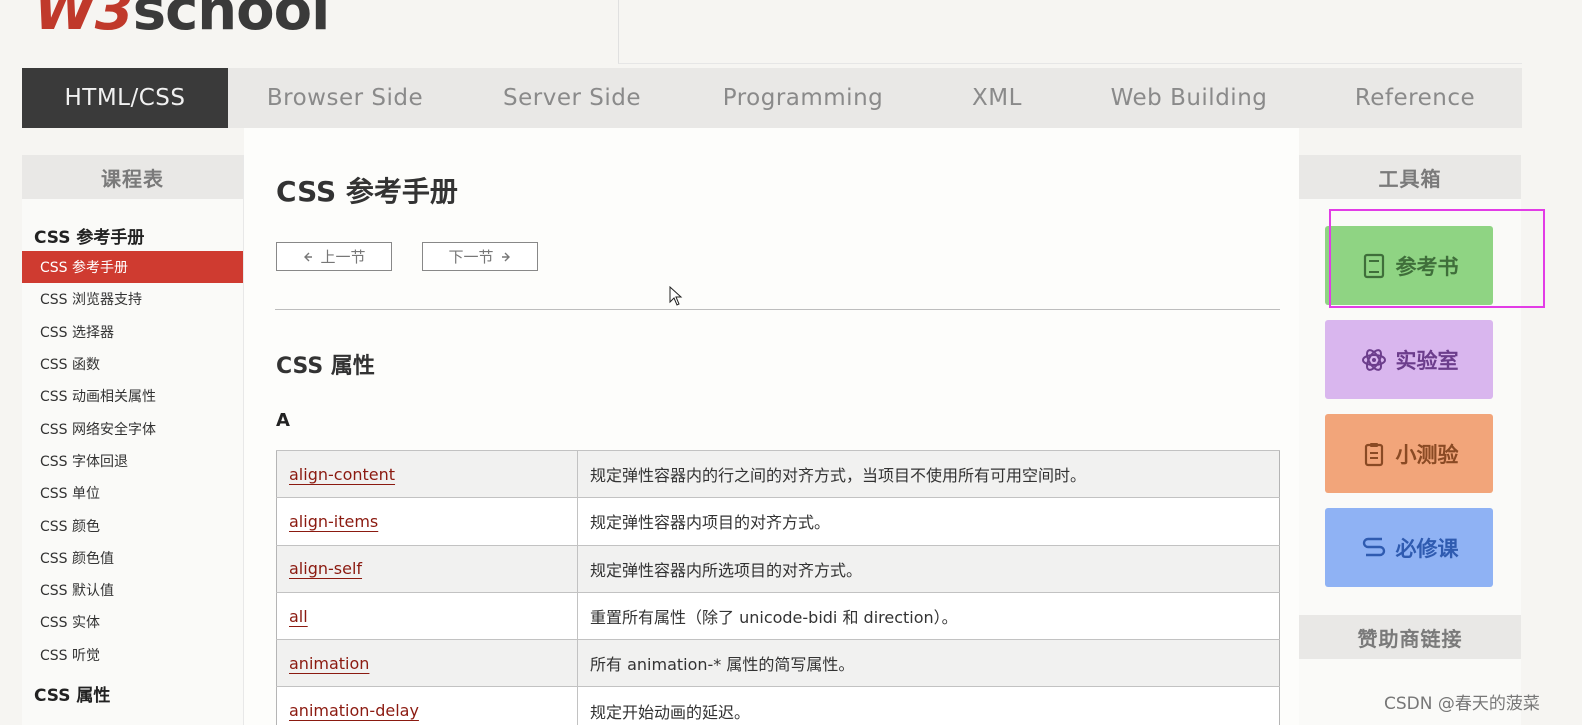 Image resolution: width=1582 pixels, height=725 pixels. What do you see at coordinates (132, 299) in the screenshot?
I see `sidebar-item-browser-support: CSS 浏览器支持` at bounding box center [132, 299].